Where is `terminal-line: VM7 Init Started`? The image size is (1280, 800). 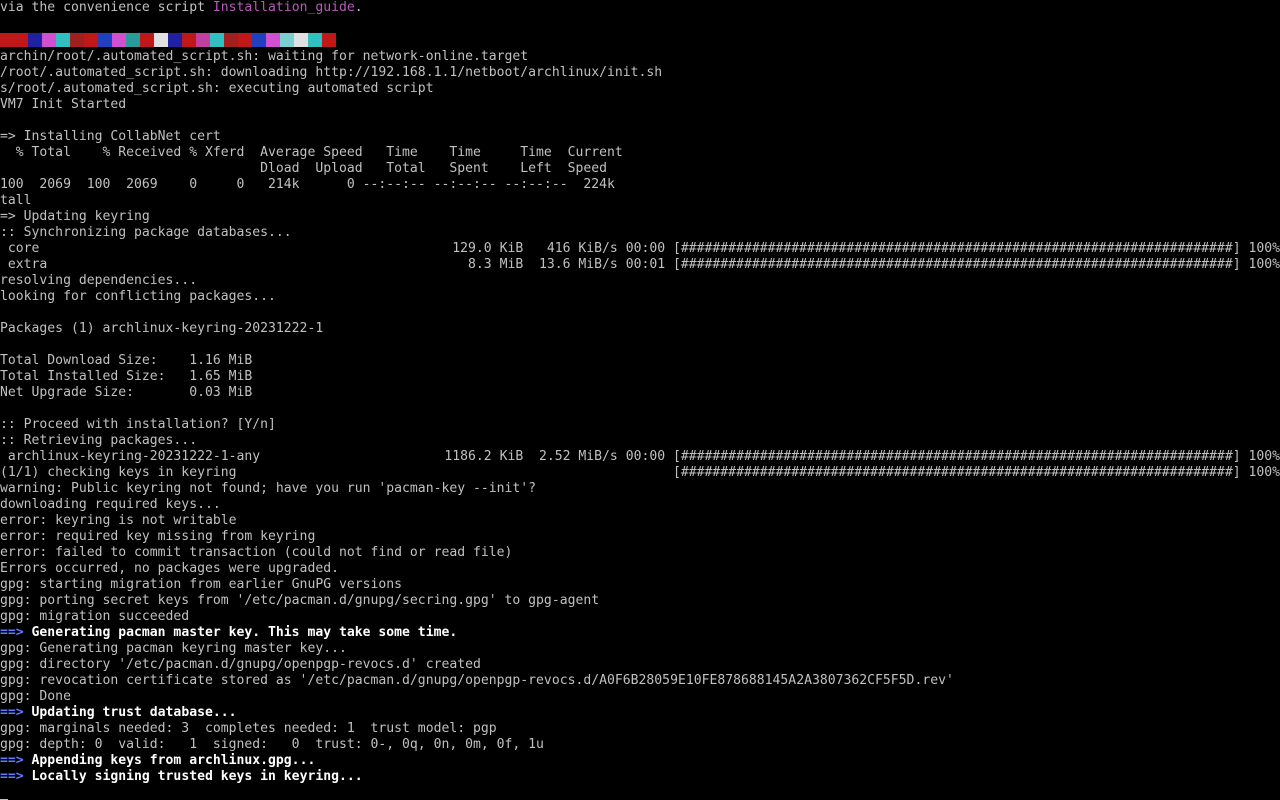
terminal-line: VM7 Init Started is located at coordinates (640, 105).